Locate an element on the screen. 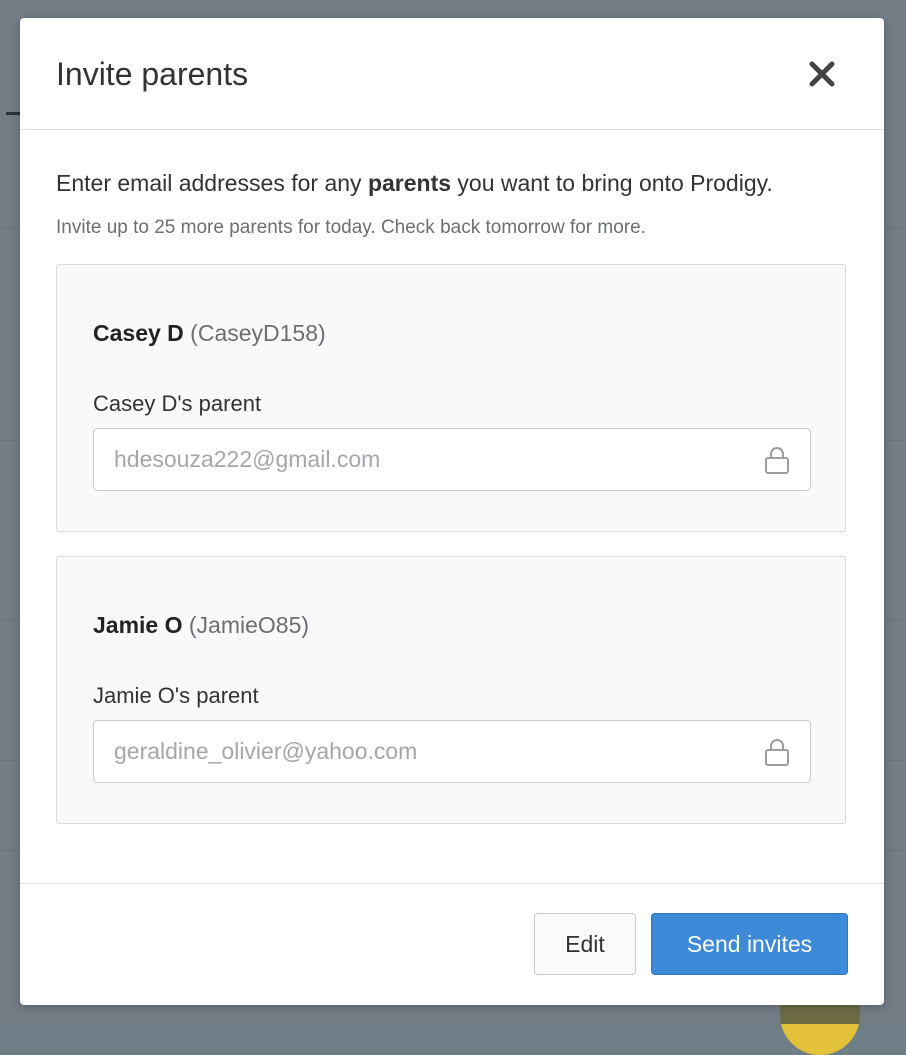 This screenshot has height=1055, width=906. edit-button: Edit is located at coordinates (585, 944).